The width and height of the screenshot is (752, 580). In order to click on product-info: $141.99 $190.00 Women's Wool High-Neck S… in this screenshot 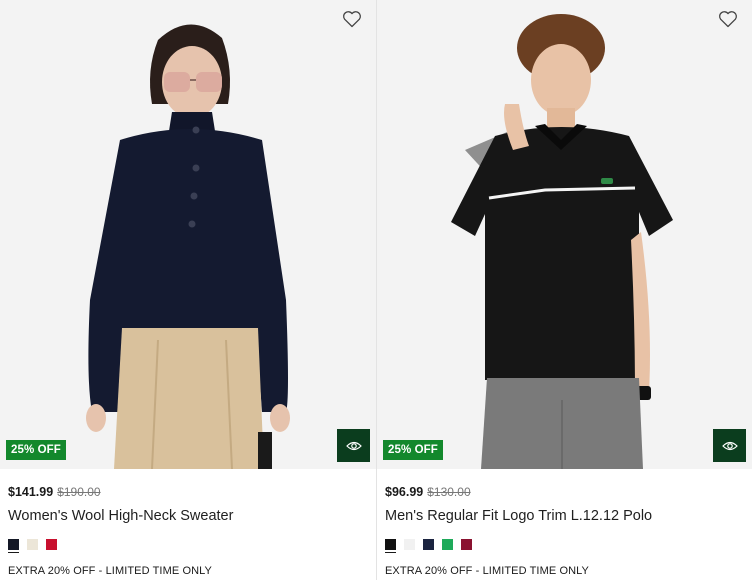, I will do `click(188, 523)`.